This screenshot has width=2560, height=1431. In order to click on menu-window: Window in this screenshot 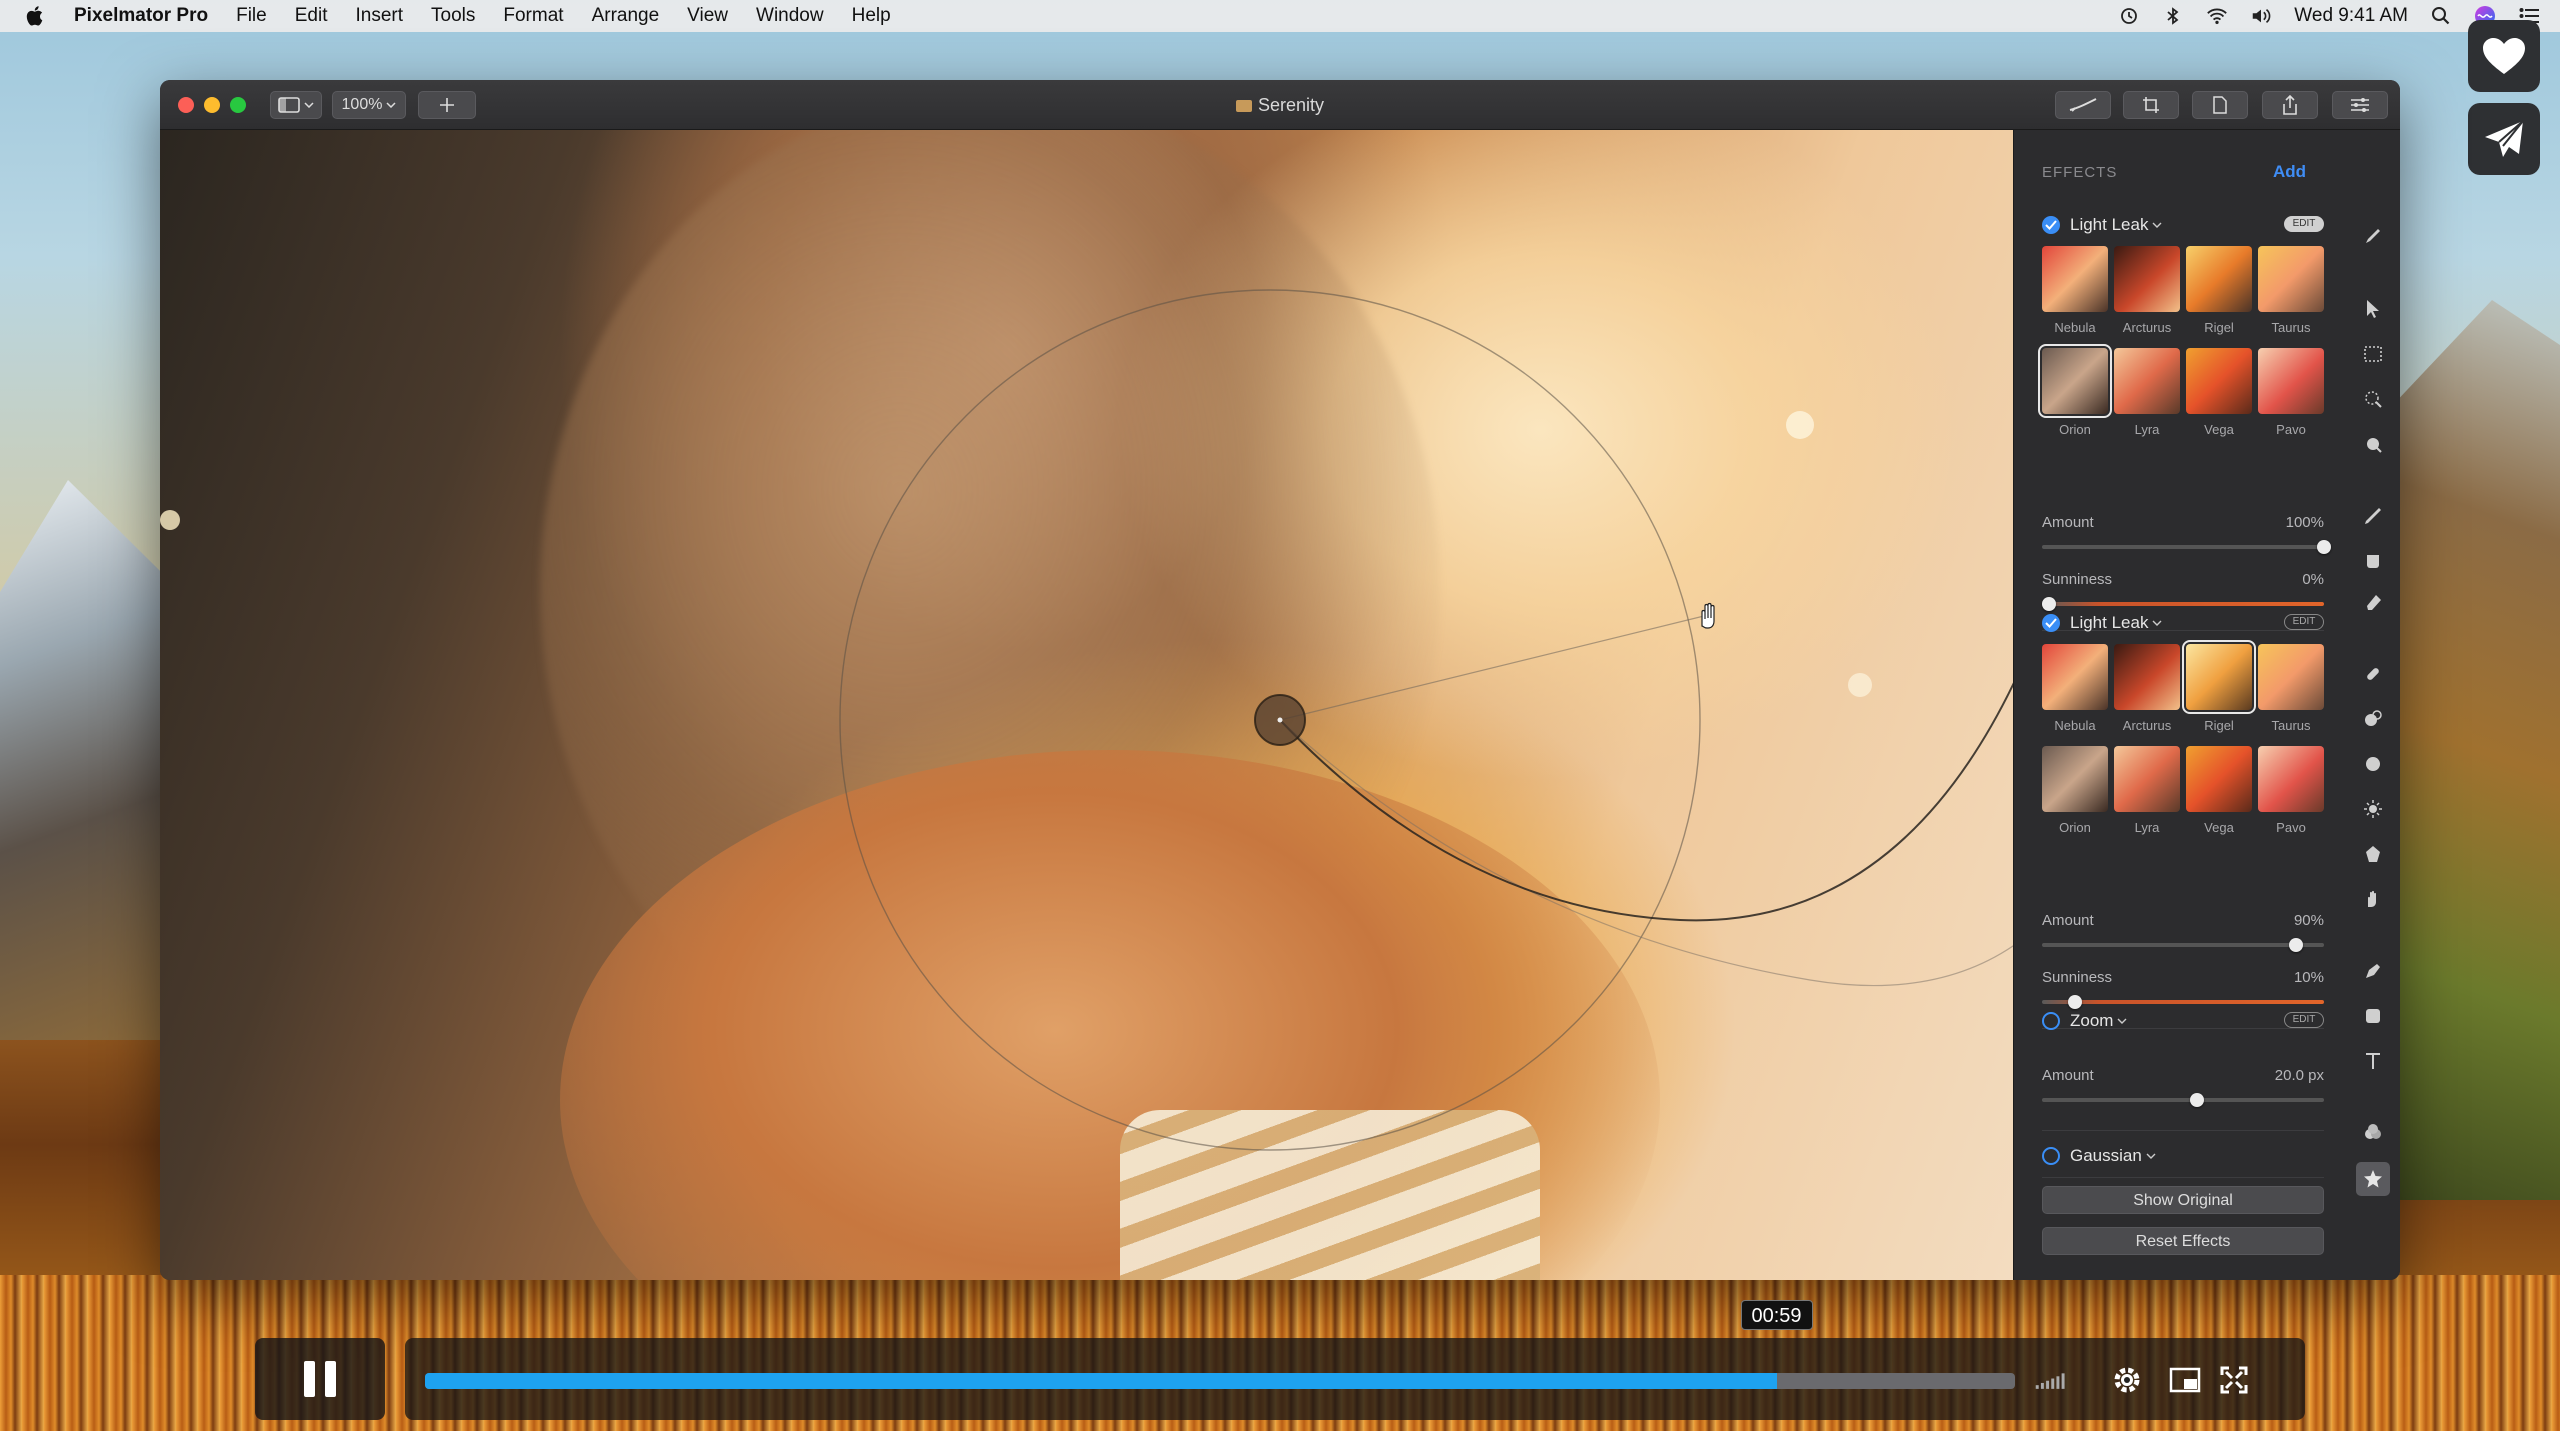, I will do `click(790, 16)`.